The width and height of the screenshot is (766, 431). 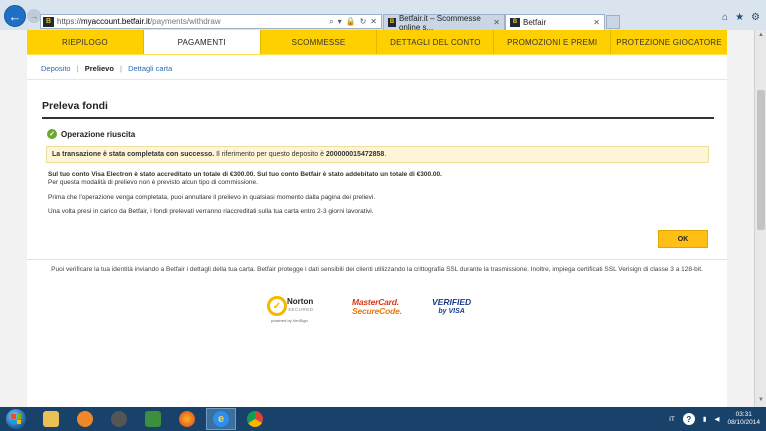 I want to click on tab-label: Betfair, so click(x=535, y=22).